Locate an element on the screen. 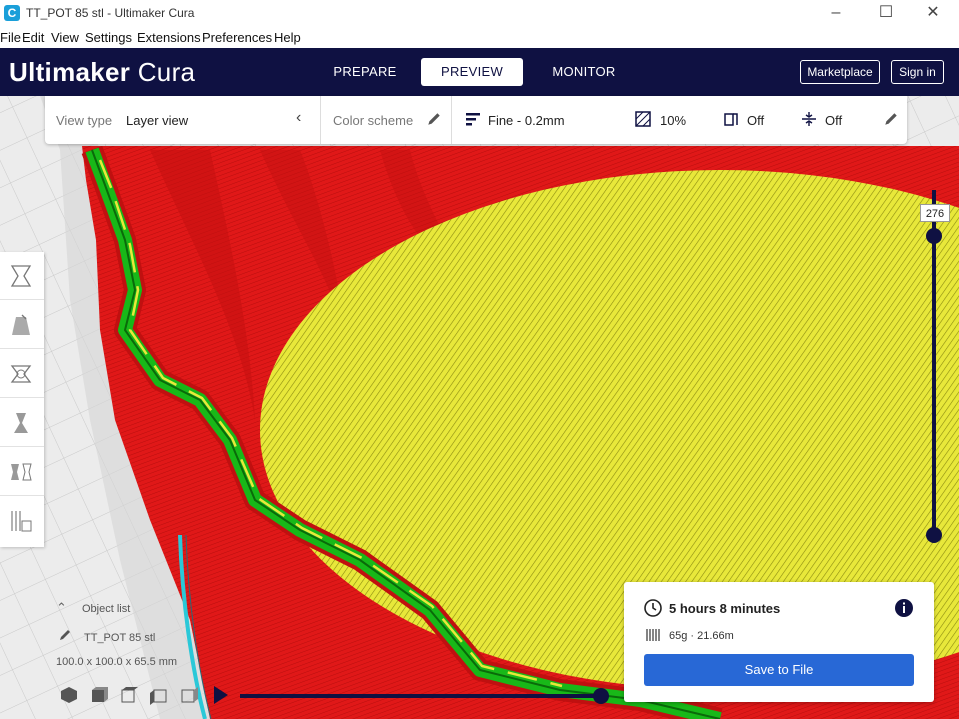 This screenshot has width=959, height=719. menu-preferences: Preferences is located at coordinates (237, 37).